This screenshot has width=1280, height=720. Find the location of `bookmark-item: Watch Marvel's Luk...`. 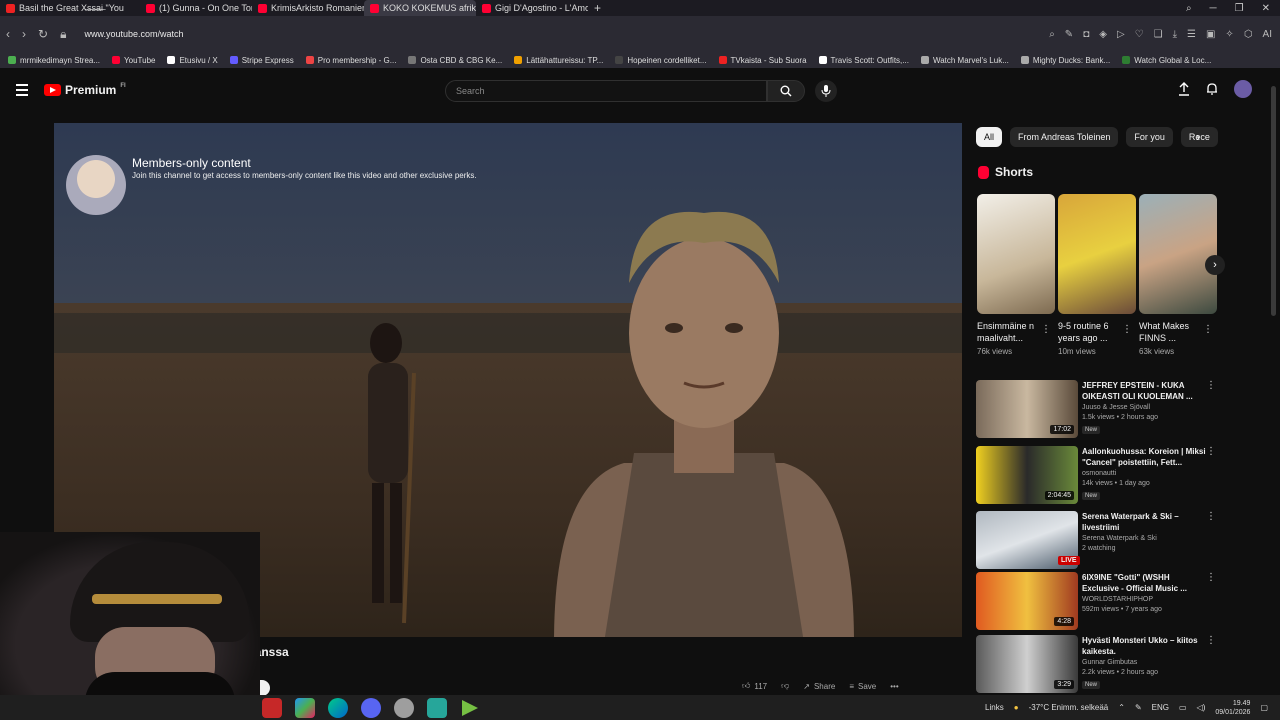

bookmark-item: Watch Marvel's Luk... is located at coordinates (964, 60).